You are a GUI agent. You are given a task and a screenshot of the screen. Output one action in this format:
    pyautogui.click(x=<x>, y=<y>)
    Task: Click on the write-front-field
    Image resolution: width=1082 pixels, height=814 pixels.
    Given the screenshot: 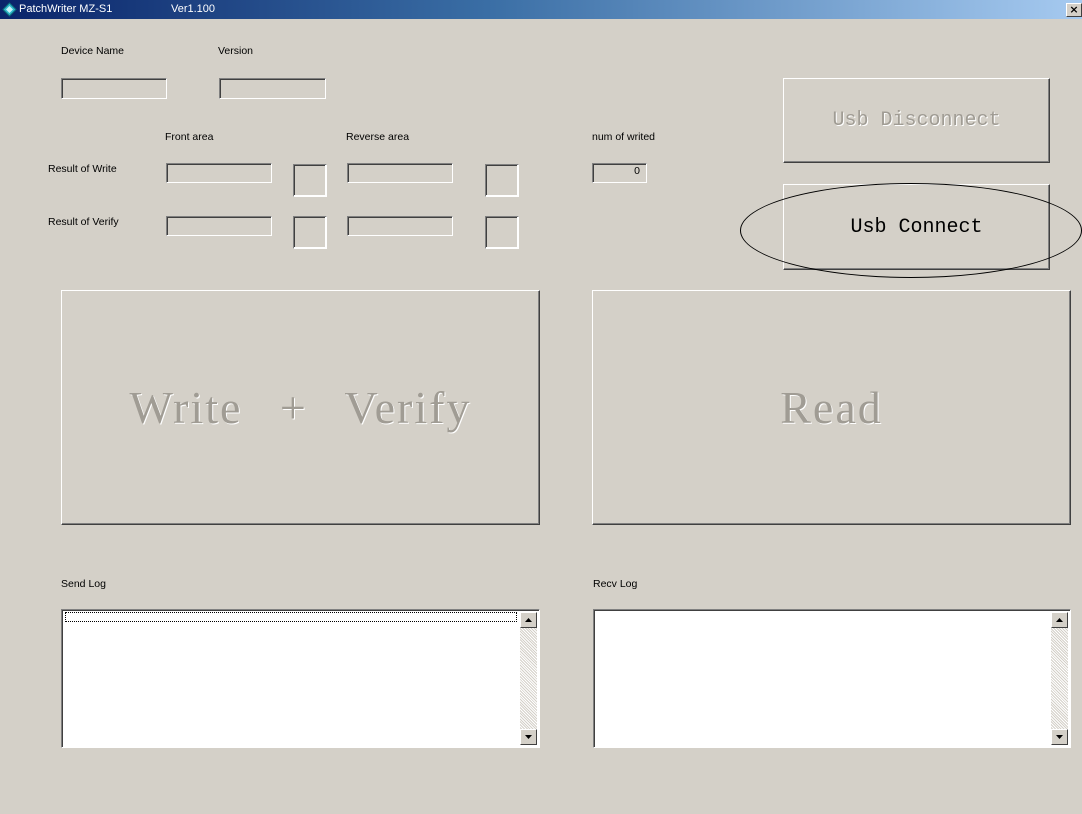 What is the action you would take?
    pyautogui.click(x=219, y=173)
    